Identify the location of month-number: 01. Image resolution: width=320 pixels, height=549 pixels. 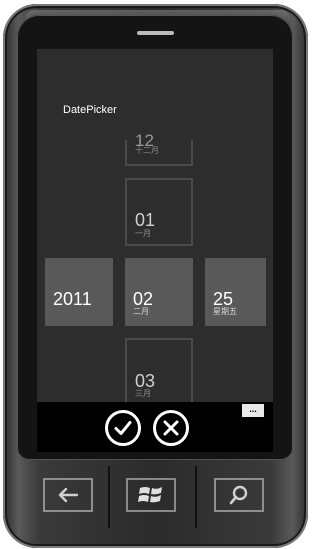
(145, 220).